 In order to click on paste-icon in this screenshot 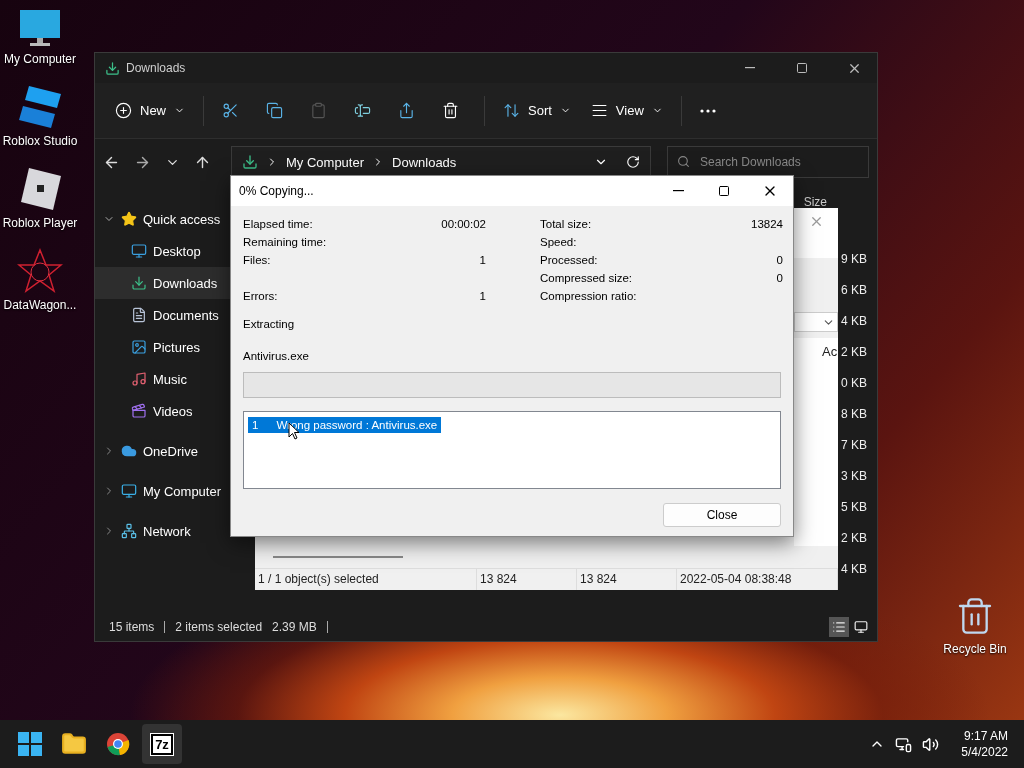, I will do `click(318, 110)`.